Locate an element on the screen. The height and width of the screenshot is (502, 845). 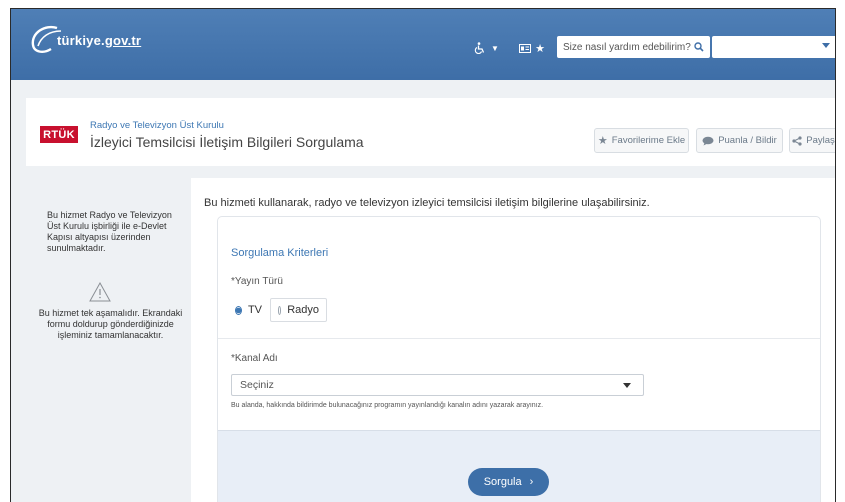
channel-select: Seçiniz is located at coordinates (437, 385).